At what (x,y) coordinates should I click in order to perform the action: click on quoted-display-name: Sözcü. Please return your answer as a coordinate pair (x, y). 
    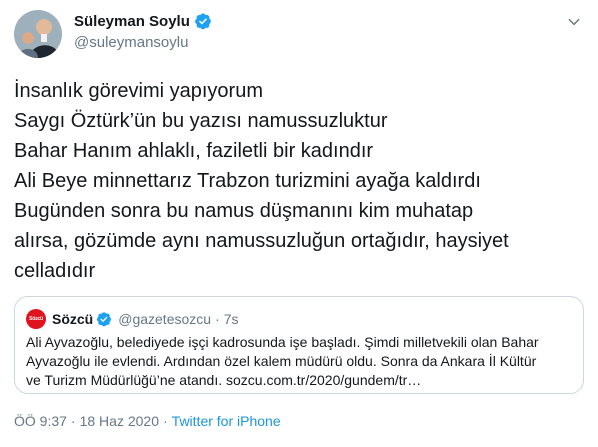
    Looking at the image, I should click on (73, 319).